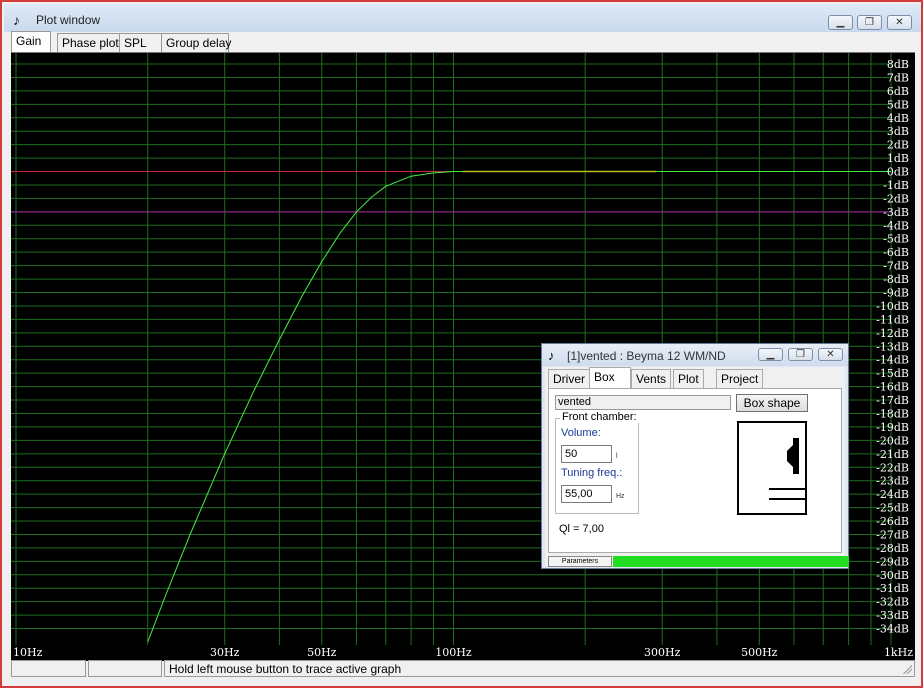  Describe the element at coordinates (896, 266) in the screenshot. I see `y-tick-label: -7dB` at that location.